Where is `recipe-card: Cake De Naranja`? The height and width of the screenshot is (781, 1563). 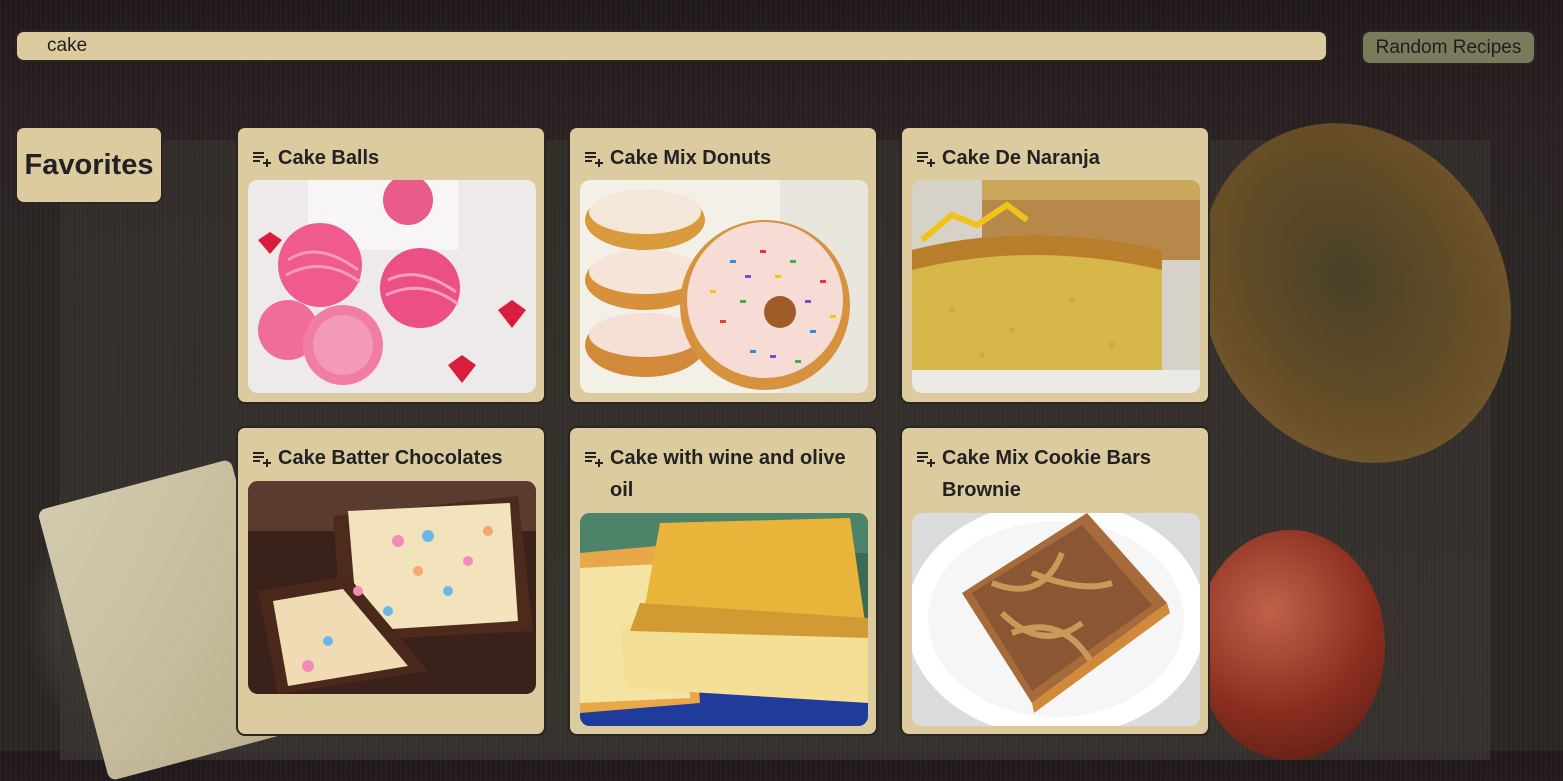
recipe-card: Cake De Naranja is located at coordinates (1055, 265).